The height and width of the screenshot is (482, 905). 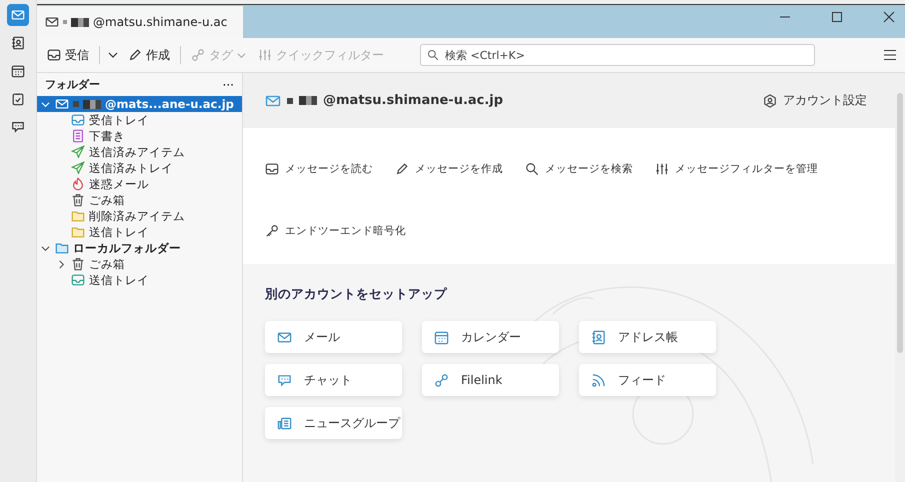 I want to click on folder-tree-item: ローカルフォルダー, so click(x=139, y=248).